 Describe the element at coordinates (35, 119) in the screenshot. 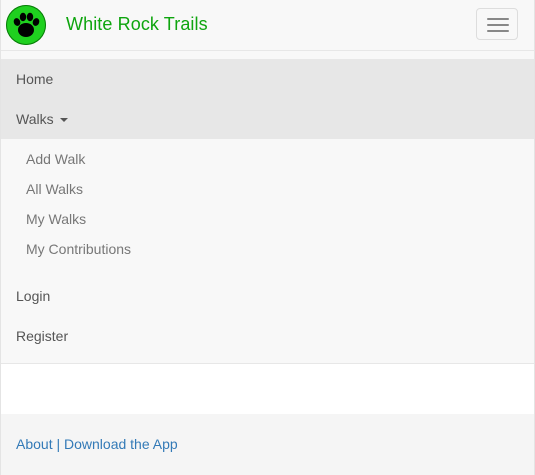

I see `walks-label-text: Walks` at that location.